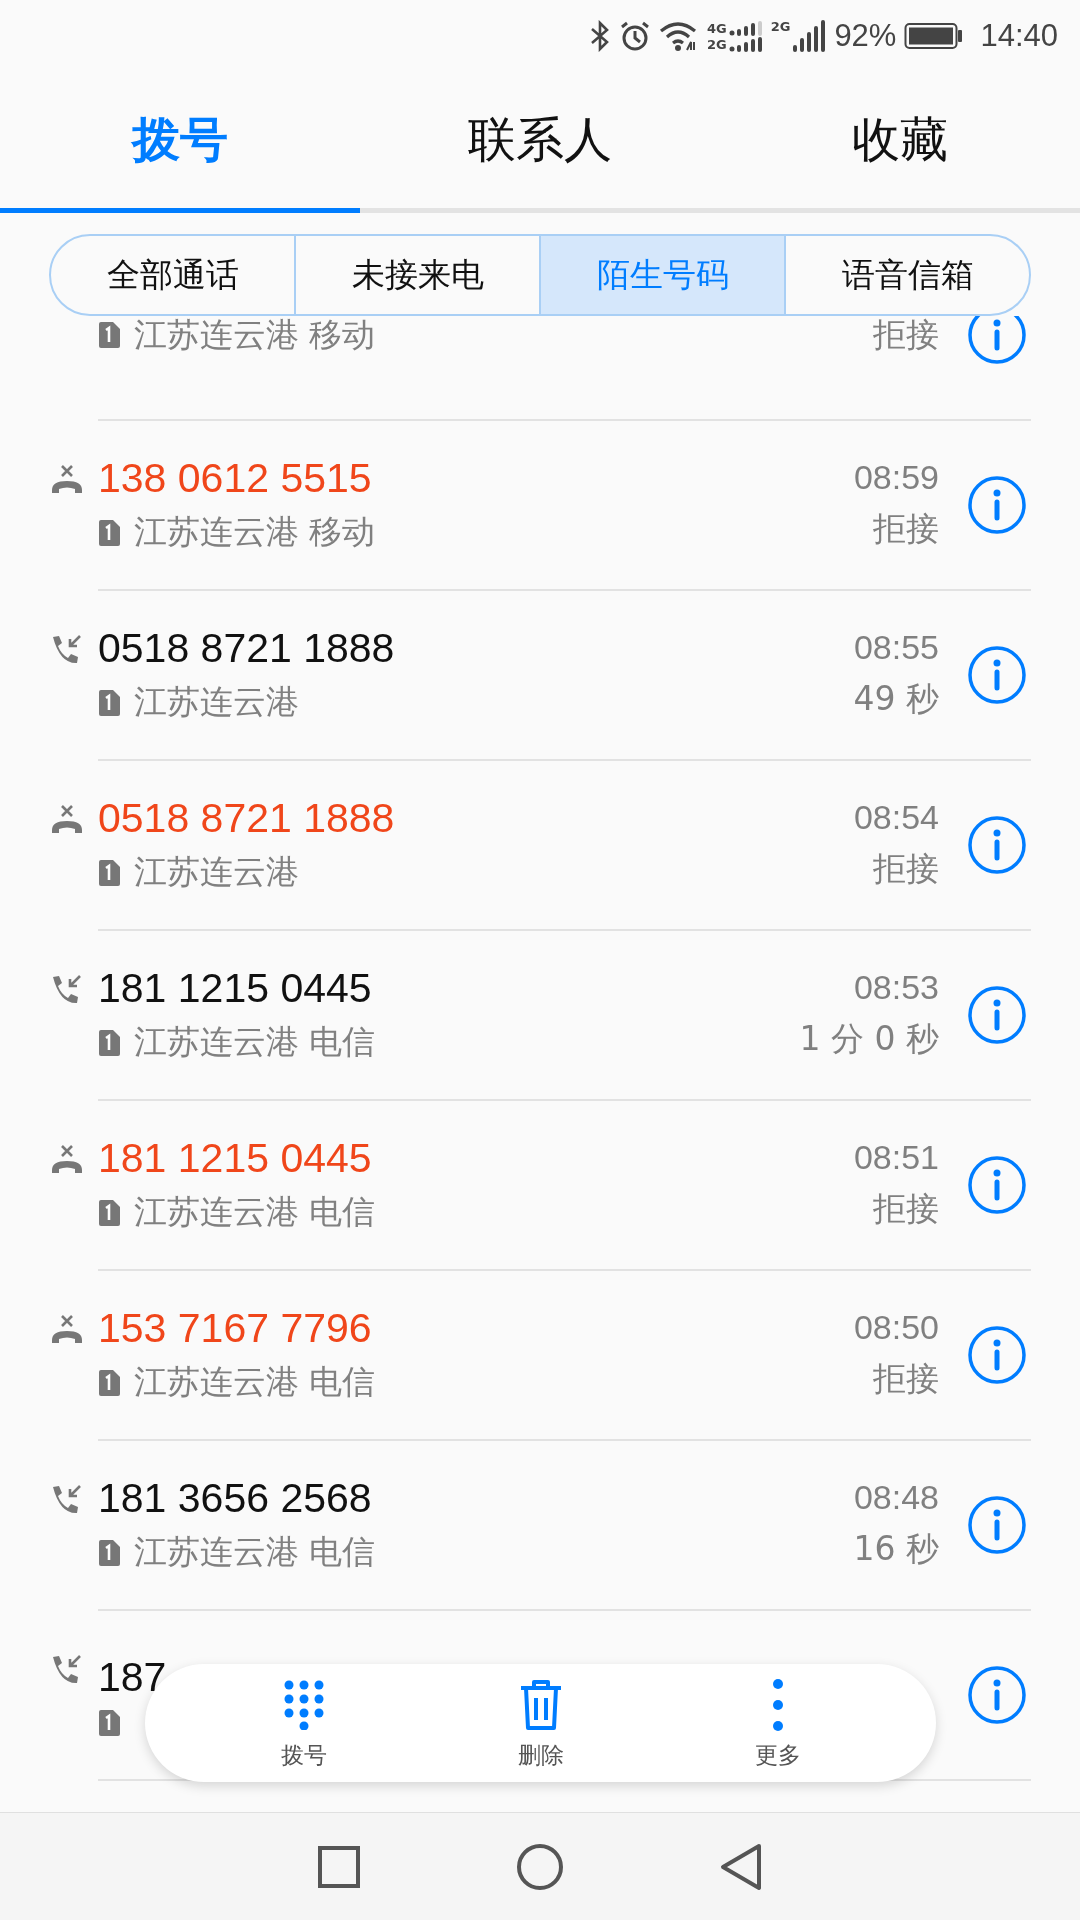 The image size is (1080, 1920). Describe the element at coordinates (540, 142) in the screenshot. I see `tab: 联系人` at that location.